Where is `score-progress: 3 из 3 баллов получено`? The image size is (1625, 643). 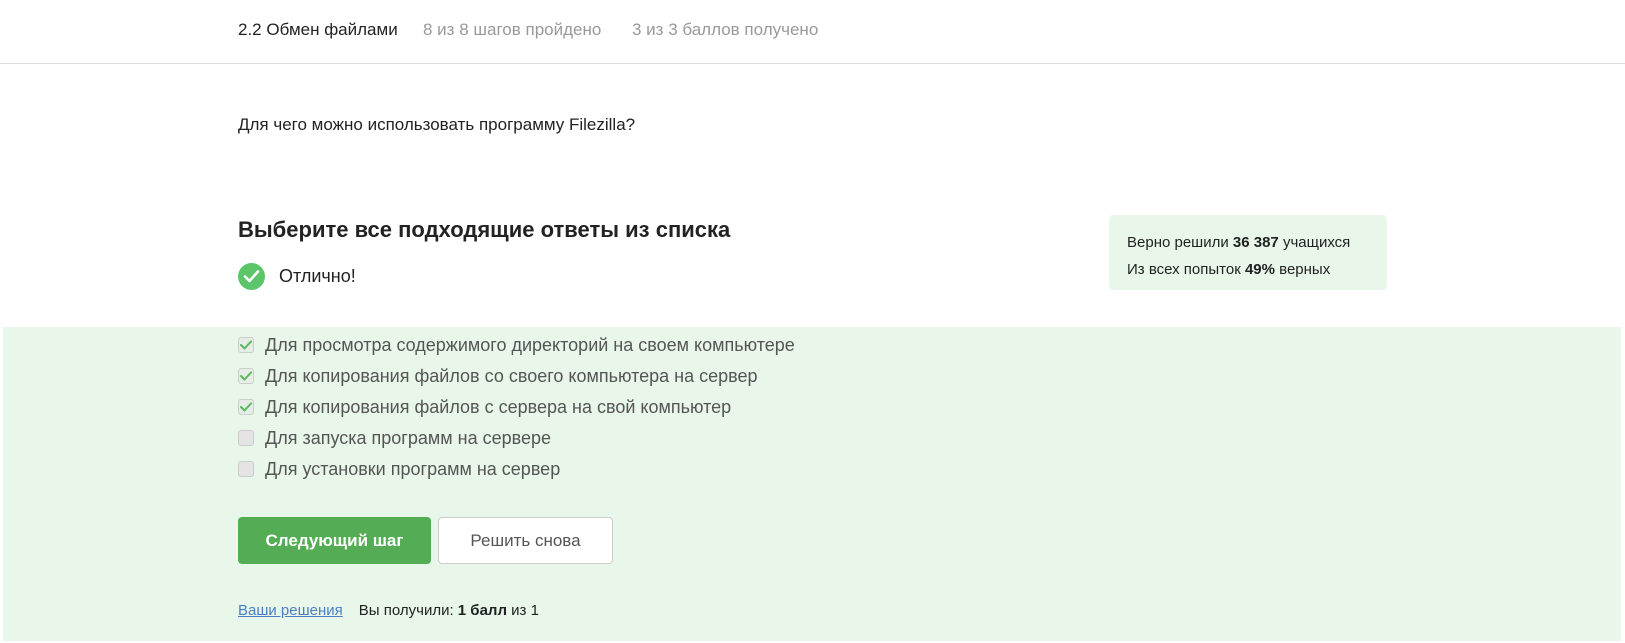 score-progress: 3 из 3 баллов получено is located at coordinates (725, 29).